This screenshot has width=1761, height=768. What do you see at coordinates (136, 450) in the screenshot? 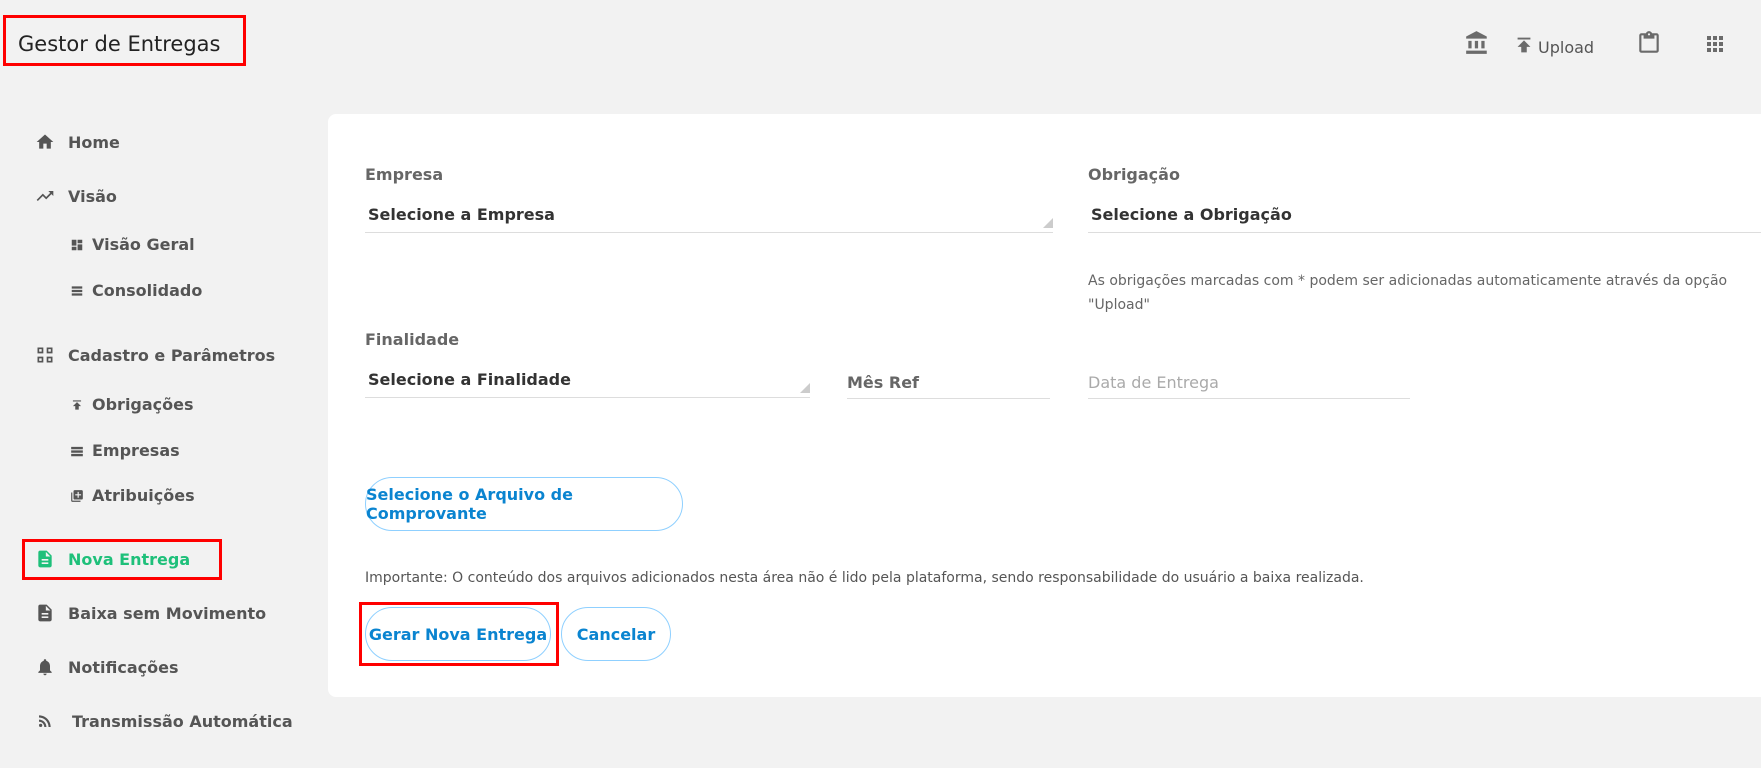
I see `sidebar-item-label: Empresas` at bounding box center [136, 450].